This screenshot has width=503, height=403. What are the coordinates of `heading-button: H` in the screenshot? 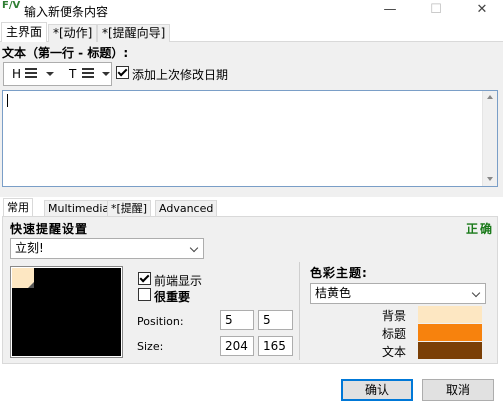 It's located at (16, 74).